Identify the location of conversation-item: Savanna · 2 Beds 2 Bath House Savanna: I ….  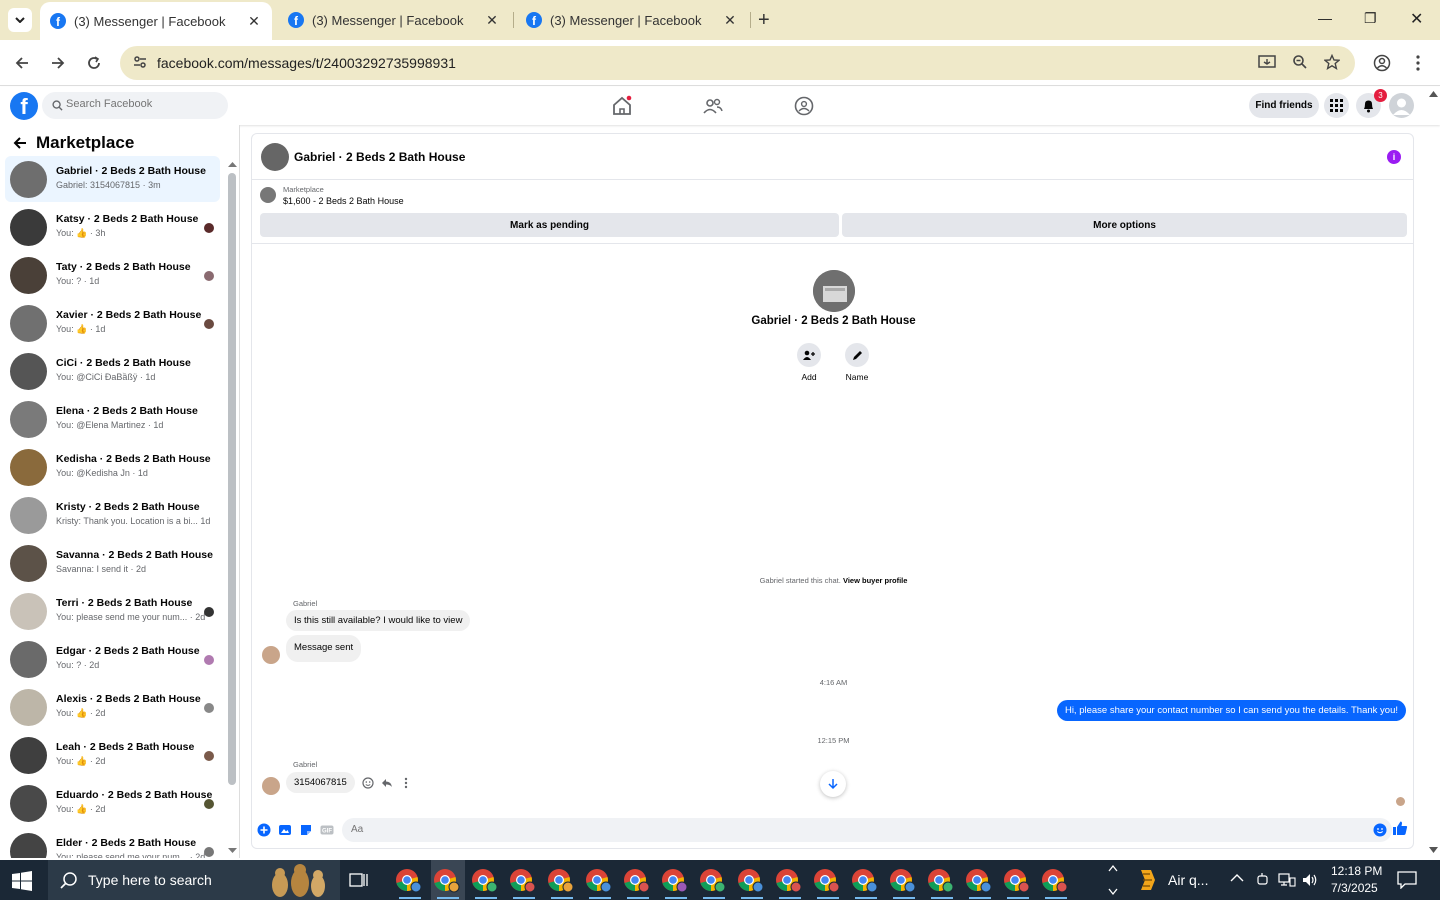
(112, 563).